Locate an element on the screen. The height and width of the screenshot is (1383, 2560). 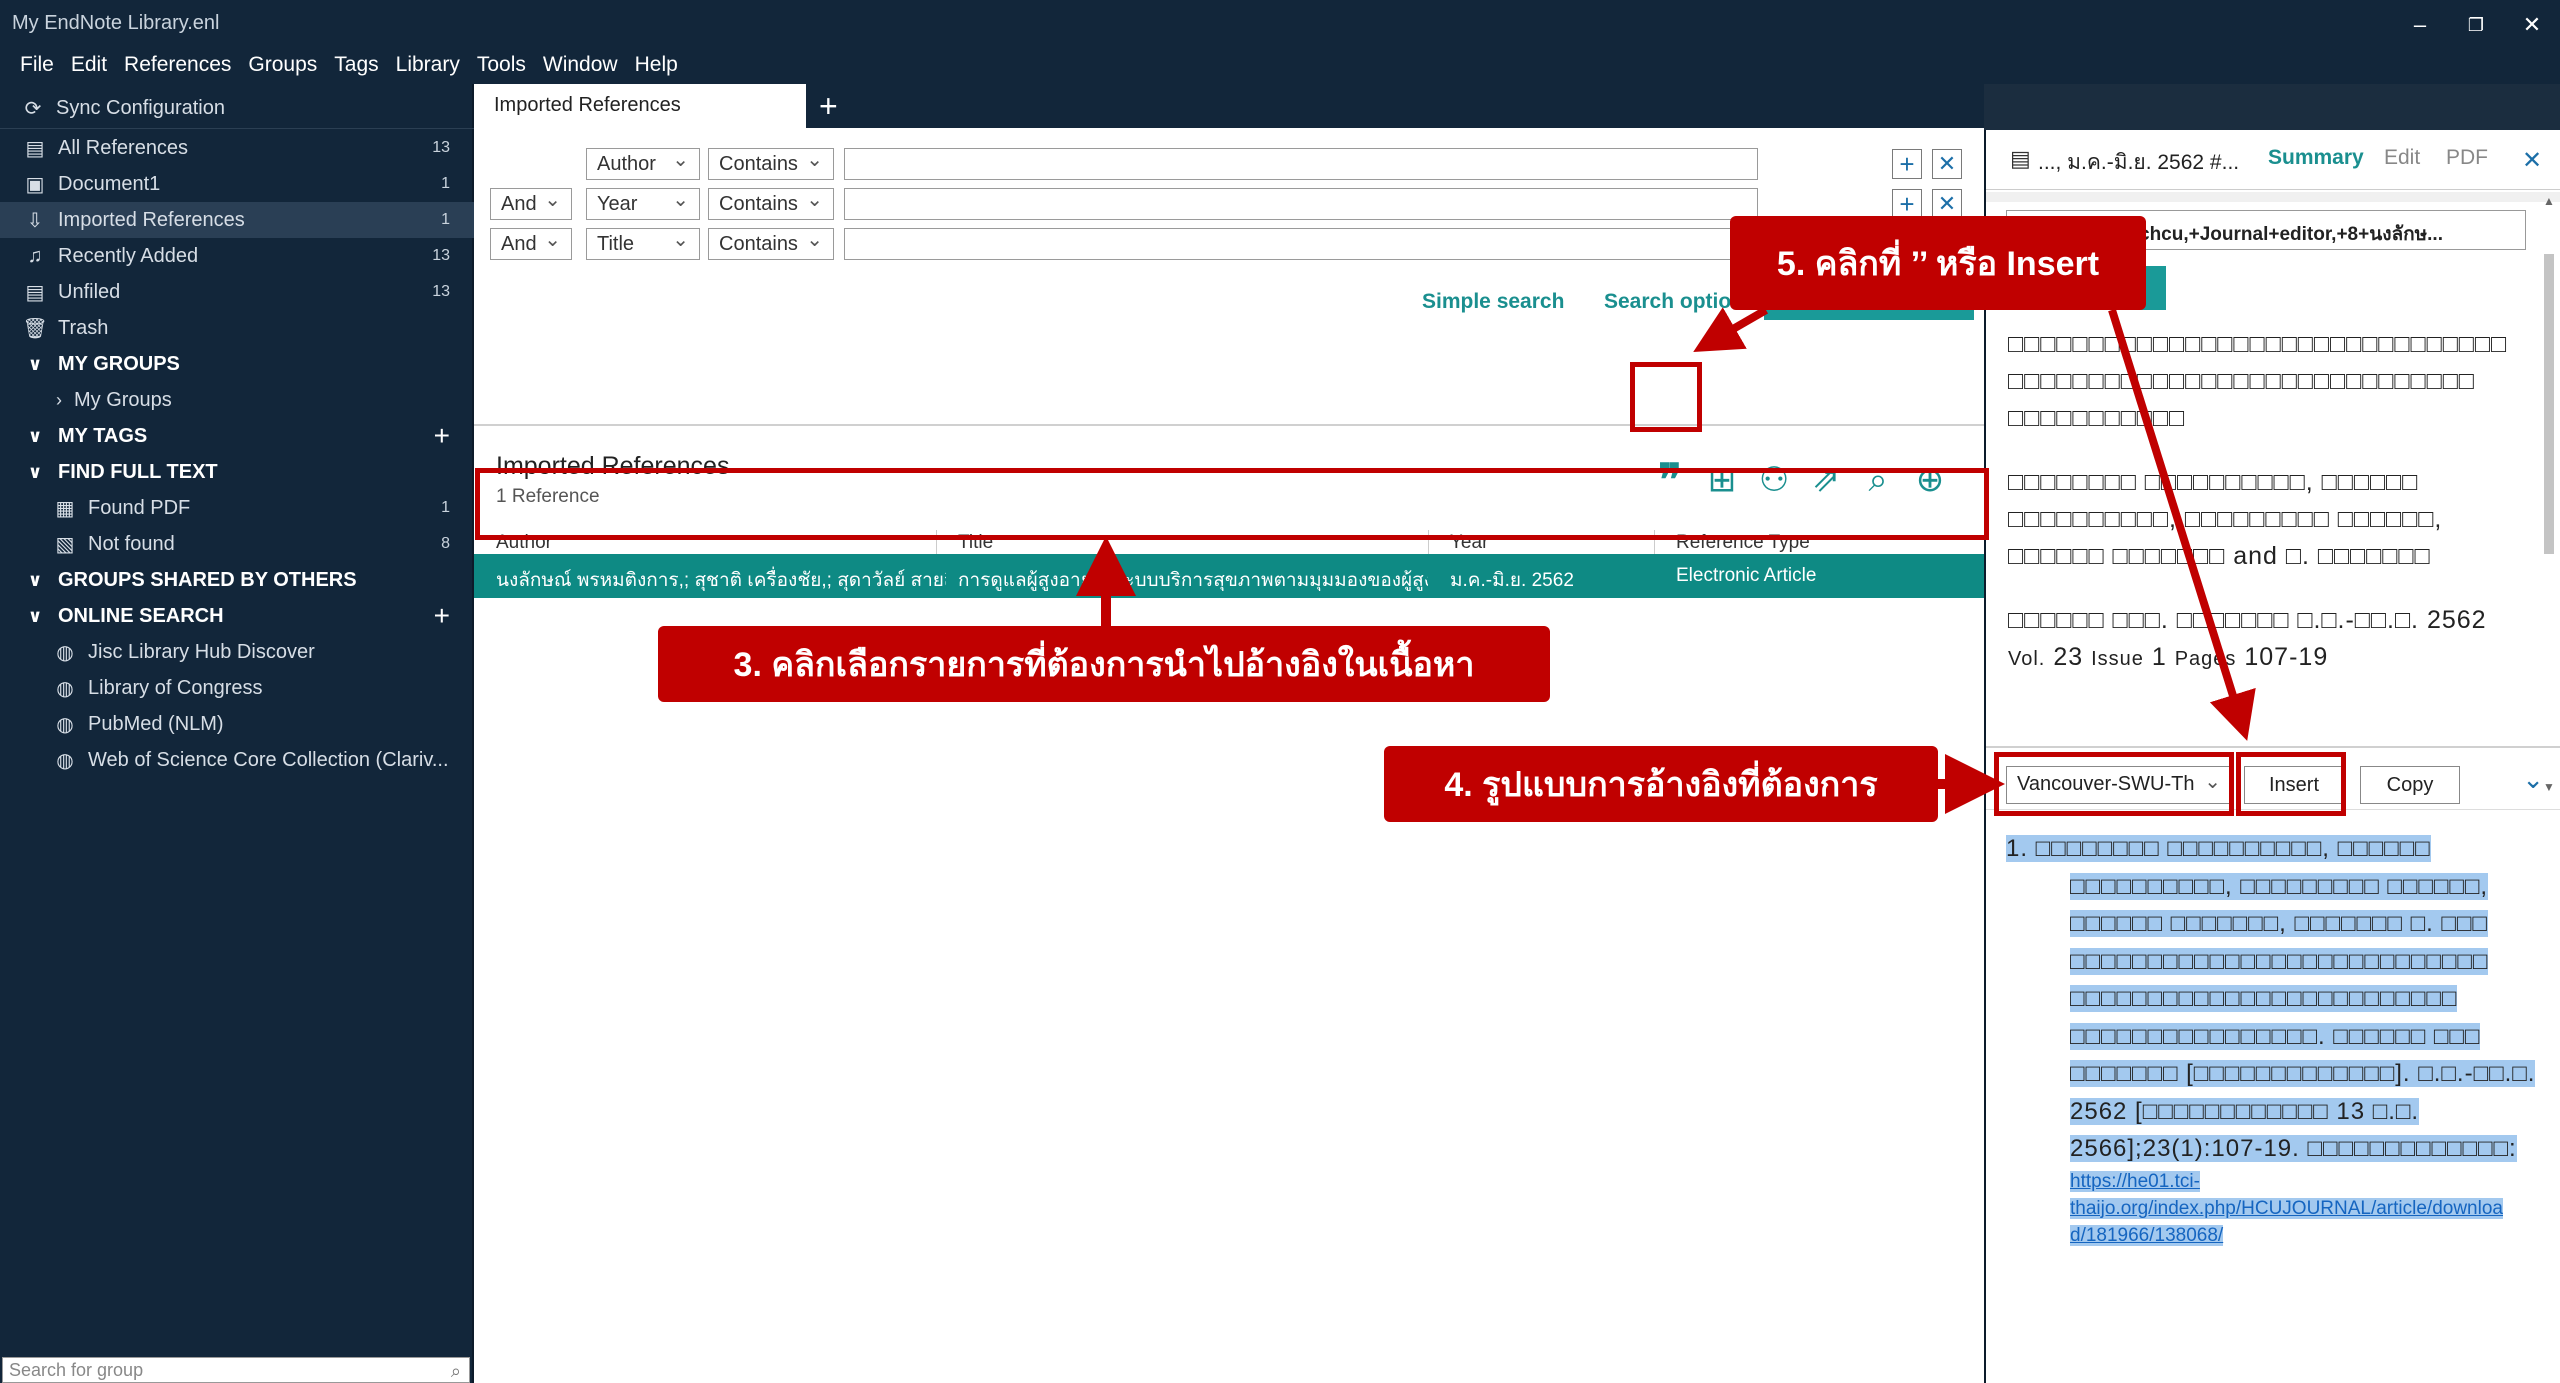
menu-file: File is located at coordinates (37, 67).